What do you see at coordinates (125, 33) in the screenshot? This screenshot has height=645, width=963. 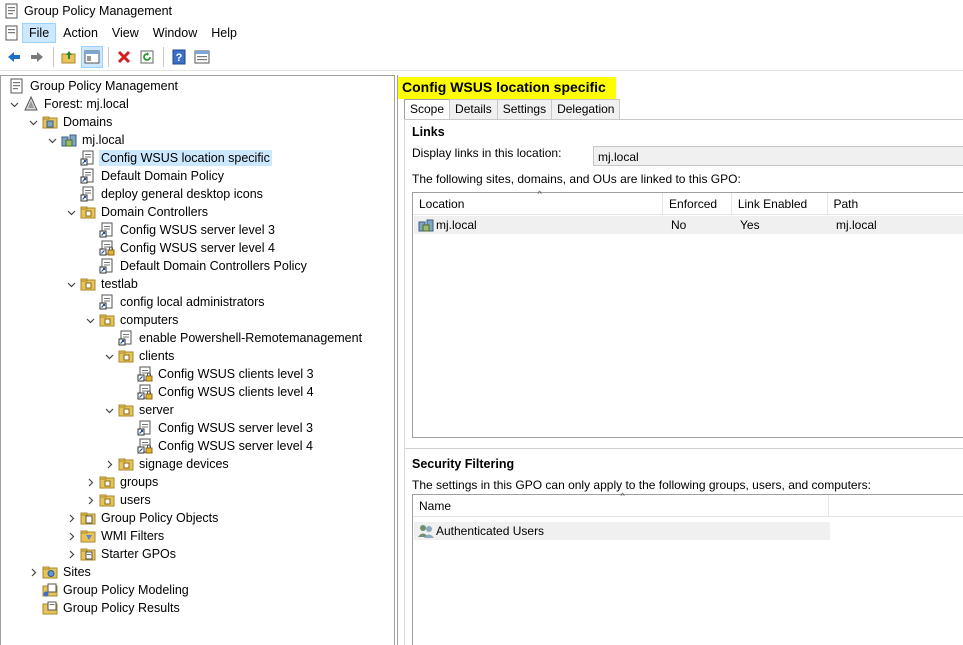 I see `menu-view: View` at bounding box center [125, 33].